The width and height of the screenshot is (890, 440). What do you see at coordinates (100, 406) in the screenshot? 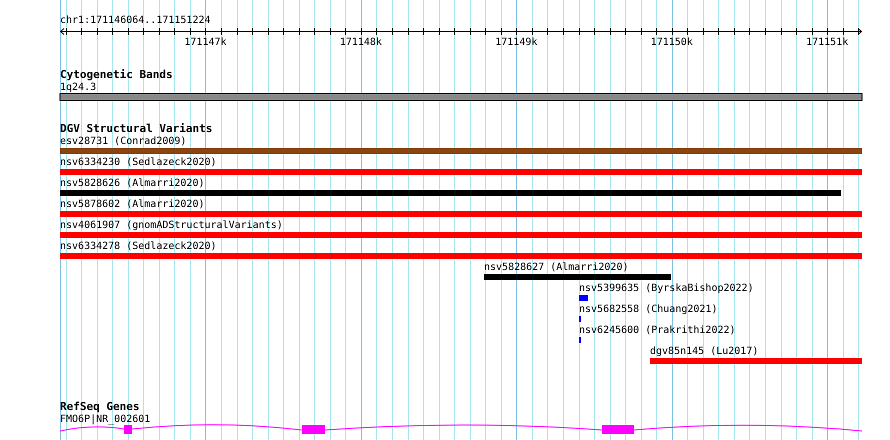
I see `track-title: RefSeq Genes` at bounding box center [100, 406].